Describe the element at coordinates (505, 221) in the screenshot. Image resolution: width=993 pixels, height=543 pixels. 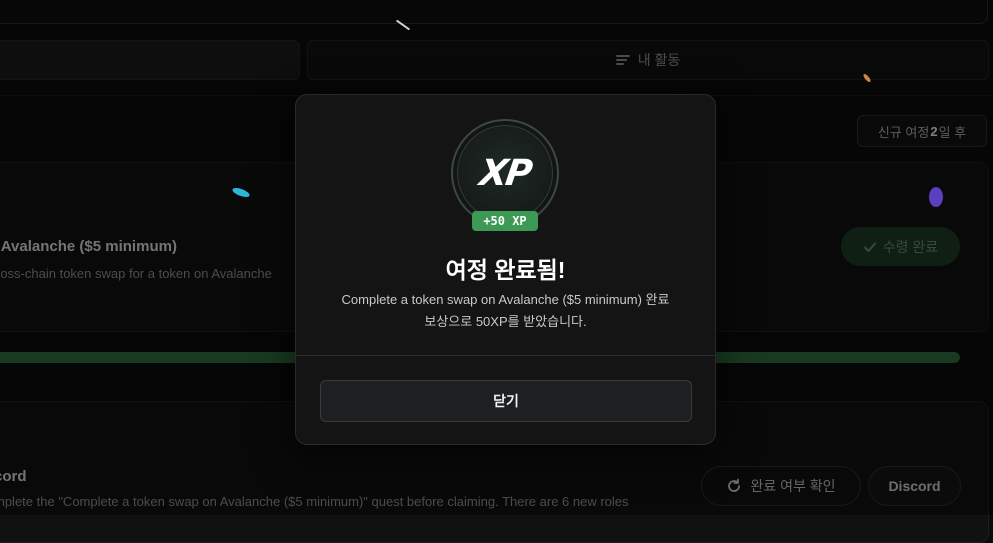
I see `xp-reward-badge: +50 XP` at that location.